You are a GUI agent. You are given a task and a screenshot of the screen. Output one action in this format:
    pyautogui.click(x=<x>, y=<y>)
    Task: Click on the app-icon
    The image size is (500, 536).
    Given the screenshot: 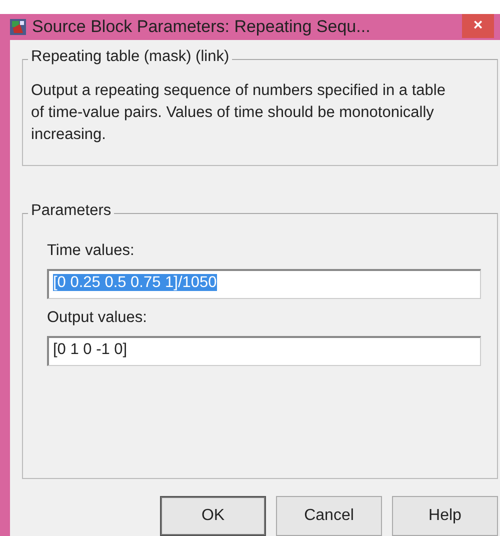 What is the action you would take?
    pyautogui.click(x=18, y=27)
    